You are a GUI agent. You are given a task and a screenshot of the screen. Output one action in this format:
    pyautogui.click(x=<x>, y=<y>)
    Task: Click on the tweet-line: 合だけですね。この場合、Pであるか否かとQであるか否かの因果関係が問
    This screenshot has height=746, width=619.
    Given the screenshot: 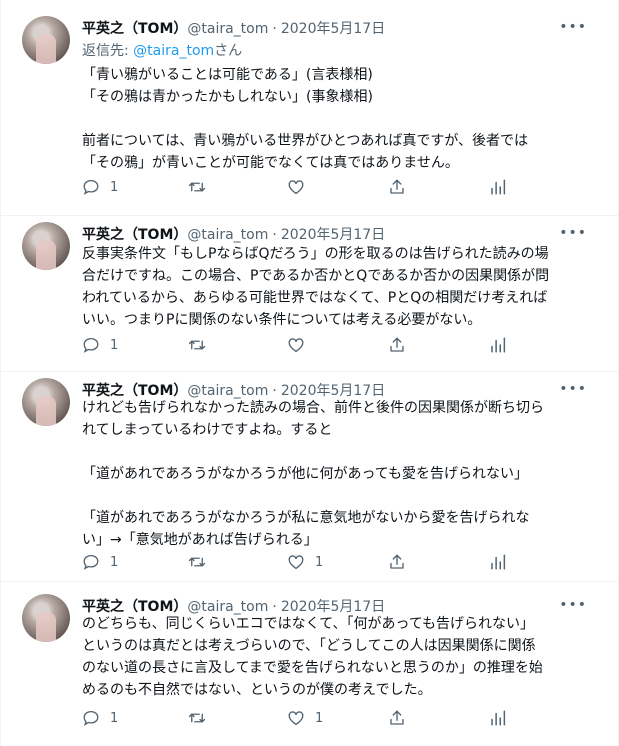 What is the action you would take?
    pyautogui.click(x=316, y=276)
    